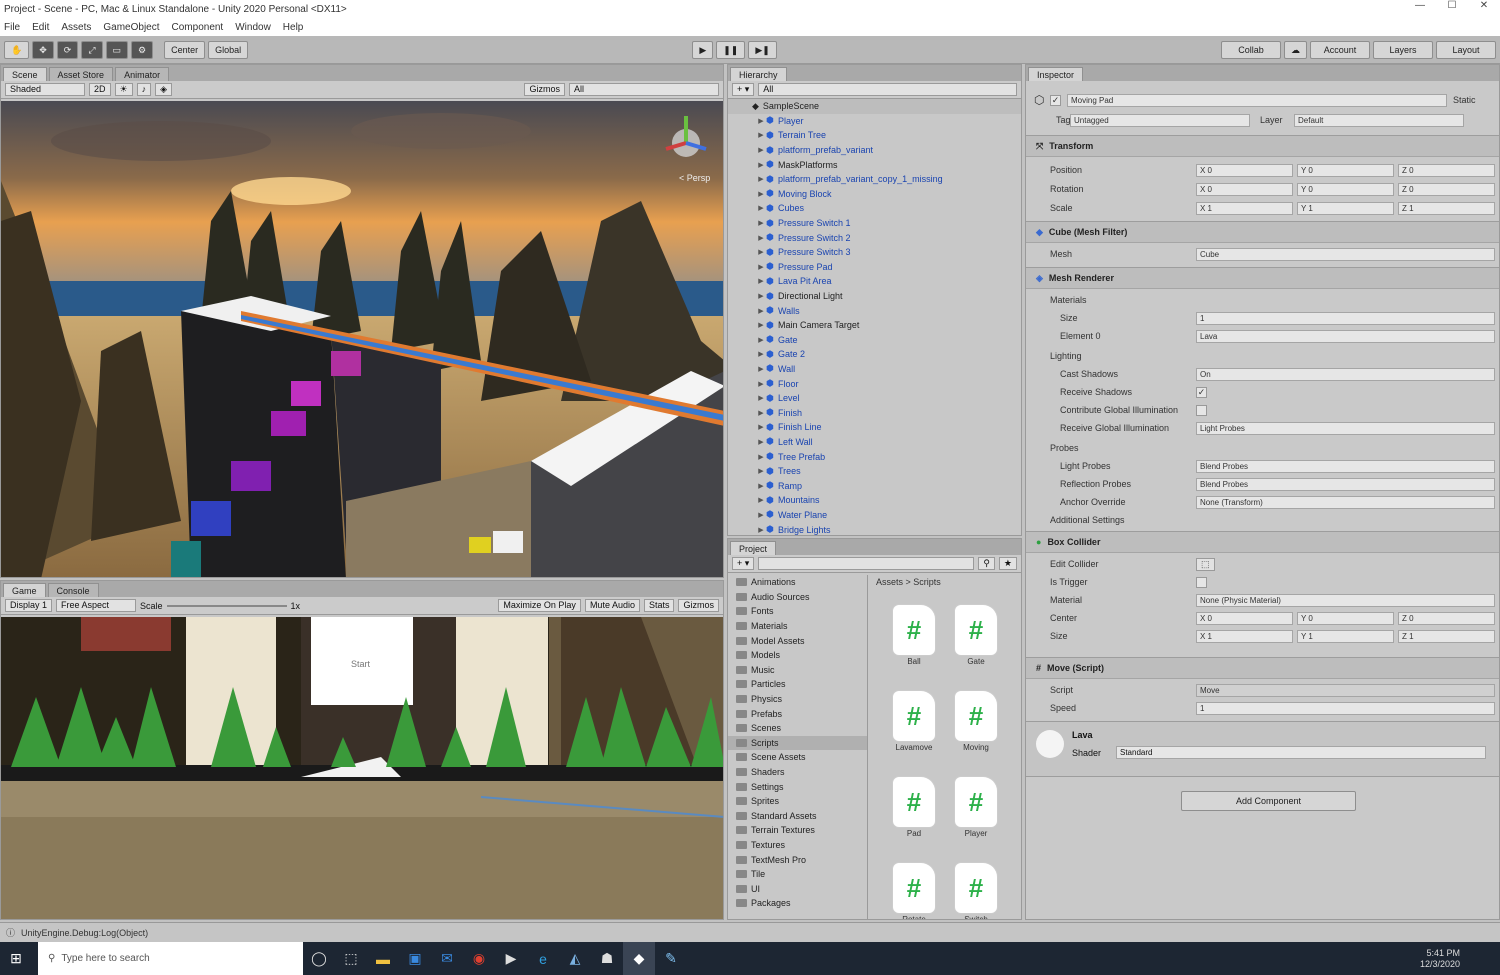 The height and width of the screenshot is (975, 1500). What do you see at coordinates (81, 74) in the screenshot?
I see `tab-asset-store: Asset Store` at bounding box center [81, 74].